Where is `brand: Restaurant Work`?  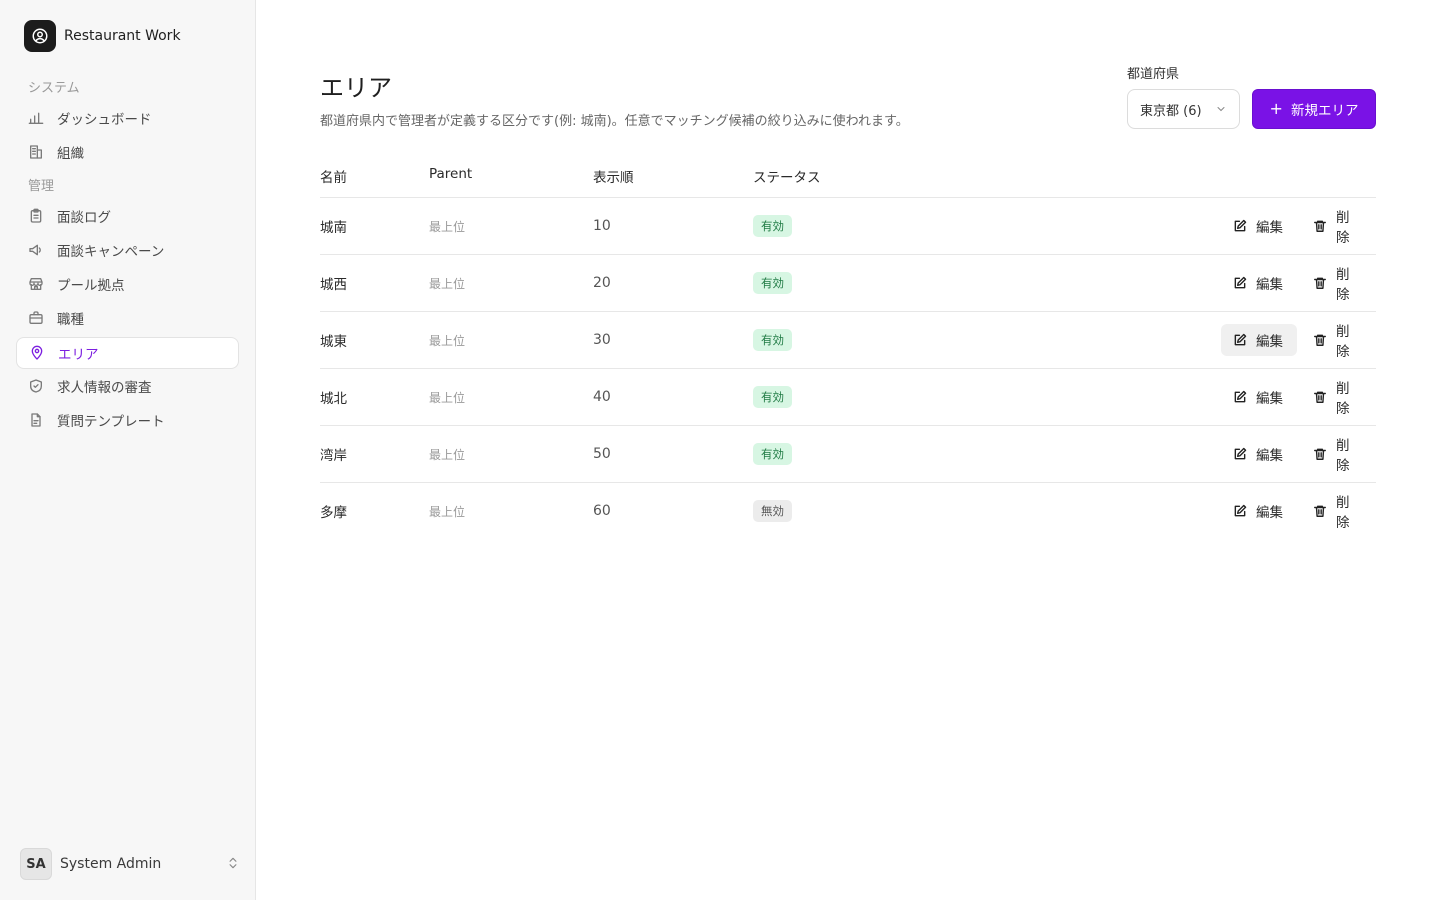 brand: Restaurant Work is located at coordinates (102, 36).